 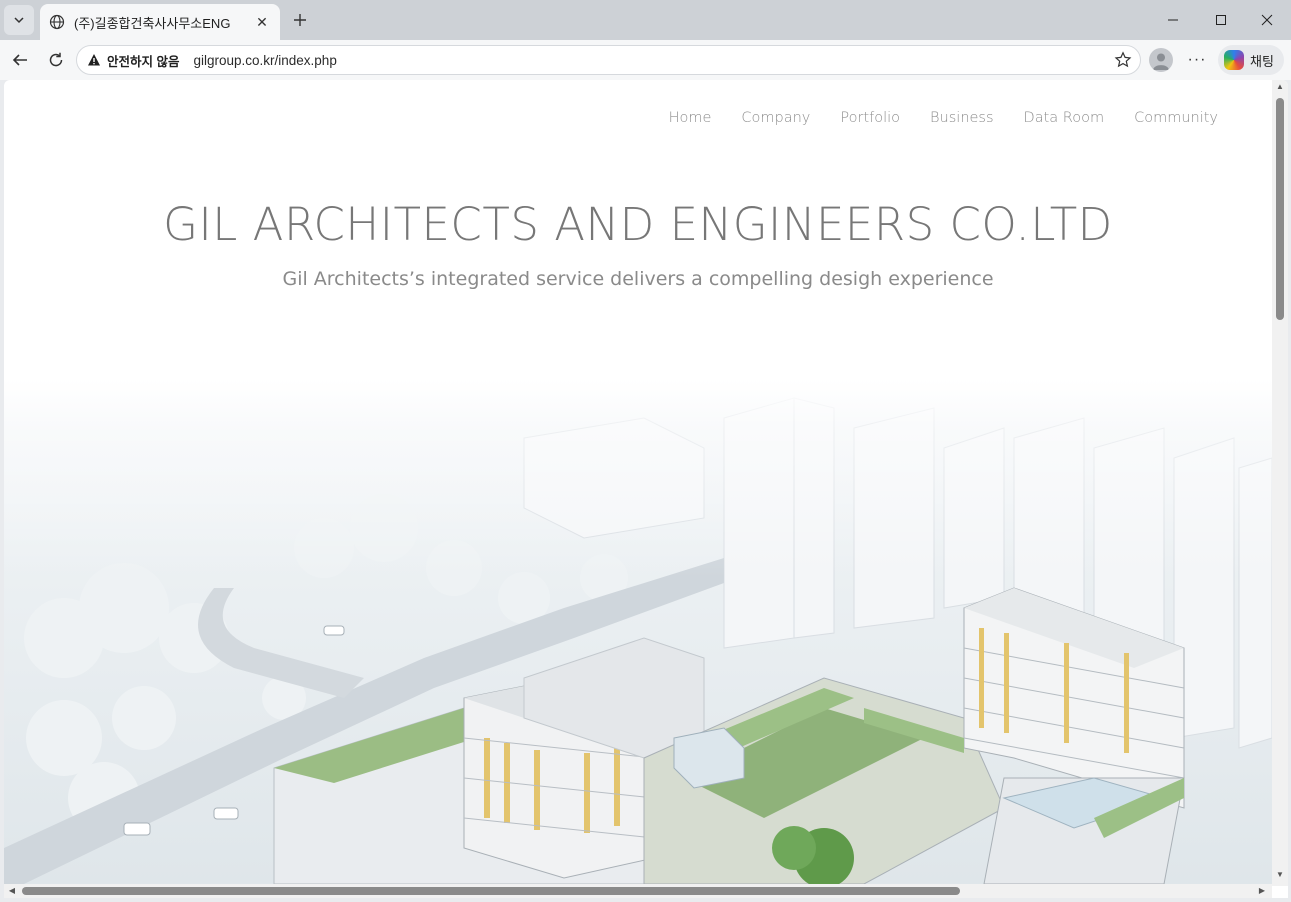 What do you see at coordinates (1262, 891) in the screenshot?
I see `scroll-right-icon: ▶` at bounding box center [1262, 891].